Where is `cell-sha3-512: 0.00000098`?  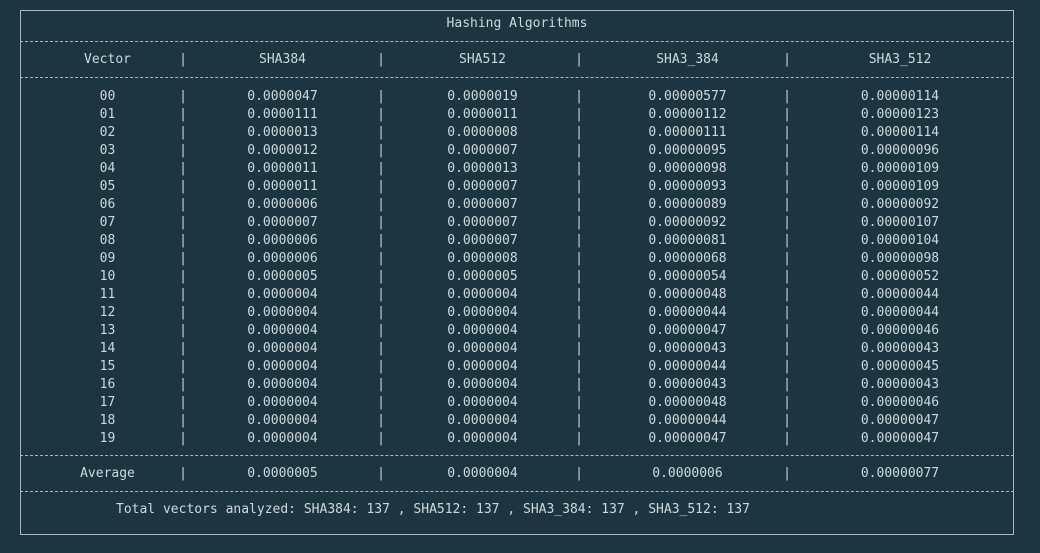 cell-sha3-512: 0.00000098 is located at coordinates (900, 258).